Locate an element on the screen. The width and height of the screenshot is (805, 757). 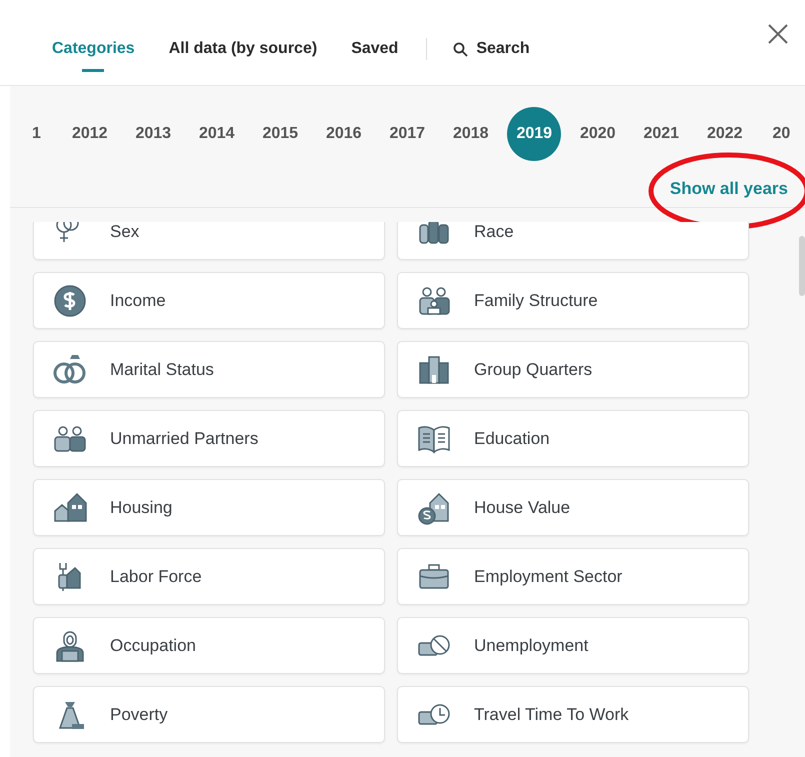
year-option: 2020 is located at coordinates (598, 134).